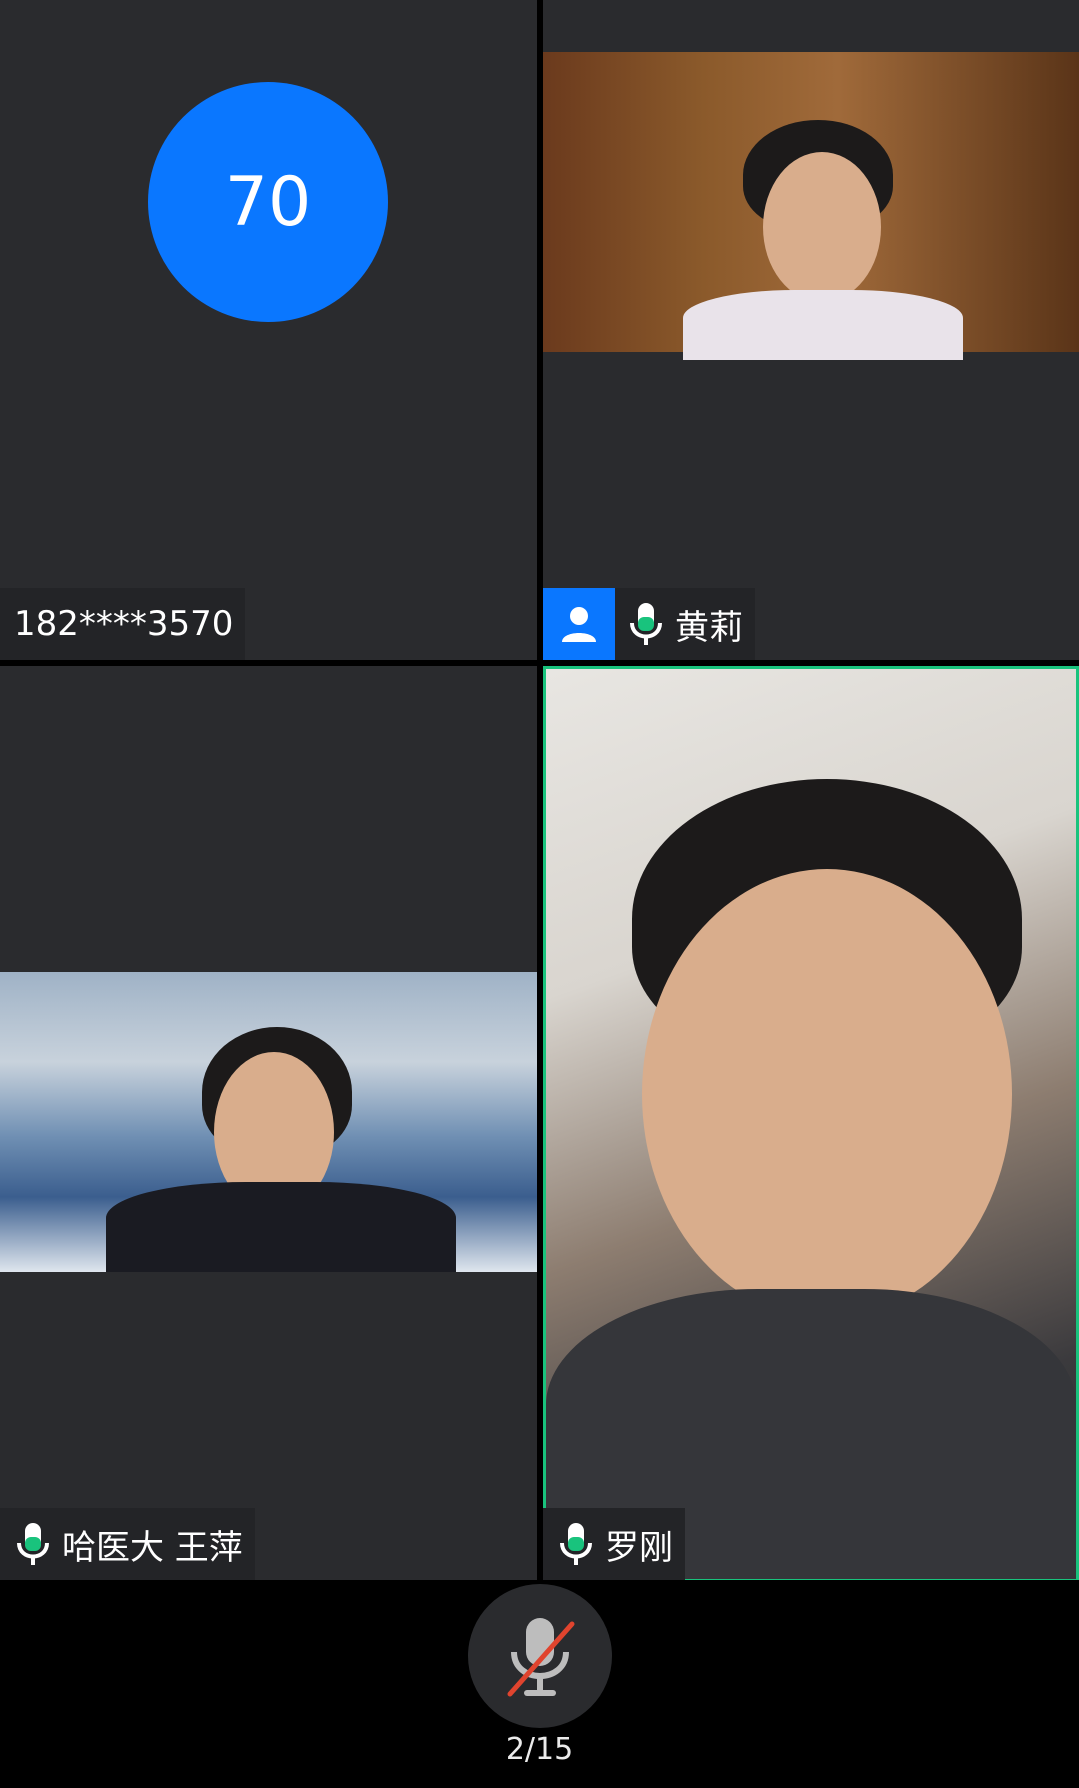 The width and height of the screenshot is (1079, 1788). I want to click on participant-name-tag: 罗刚, so click(614, 1544).